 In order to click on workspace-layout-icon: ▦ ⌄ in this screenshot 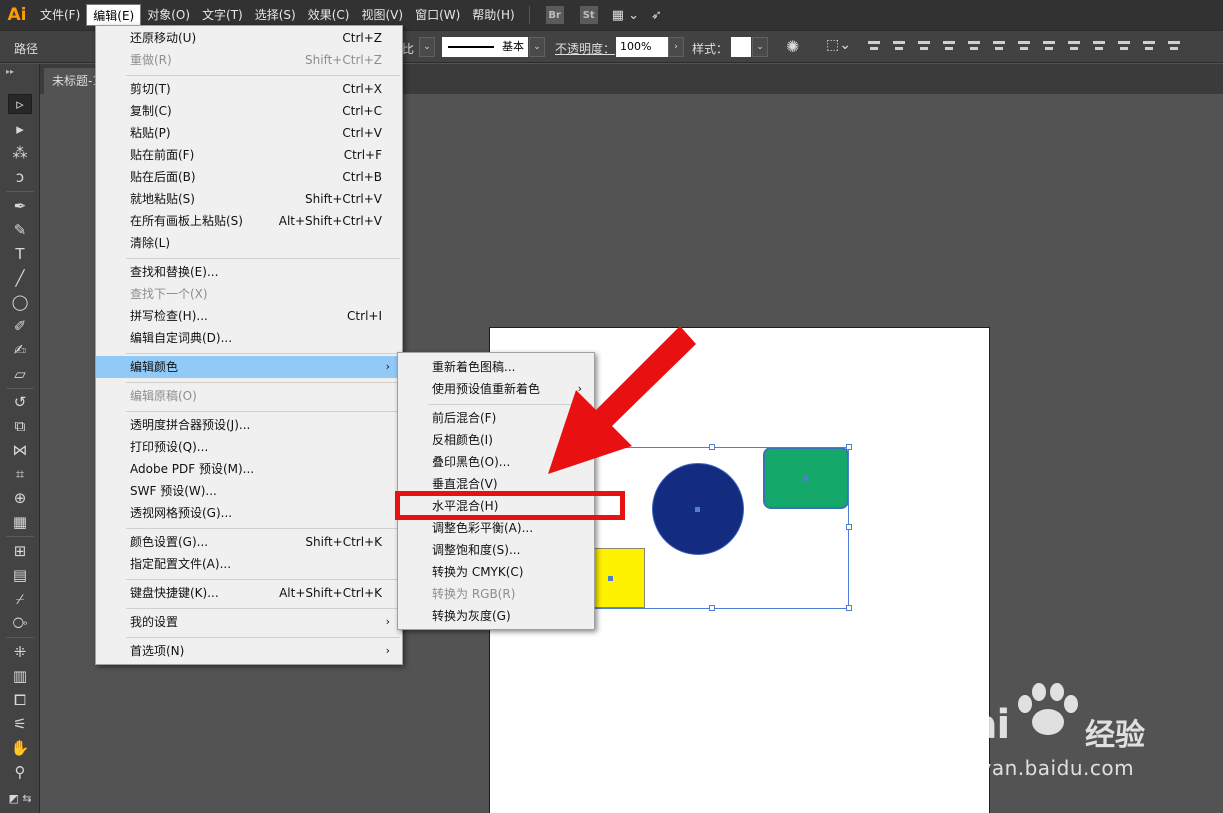, I will do `click(625, 15)`.